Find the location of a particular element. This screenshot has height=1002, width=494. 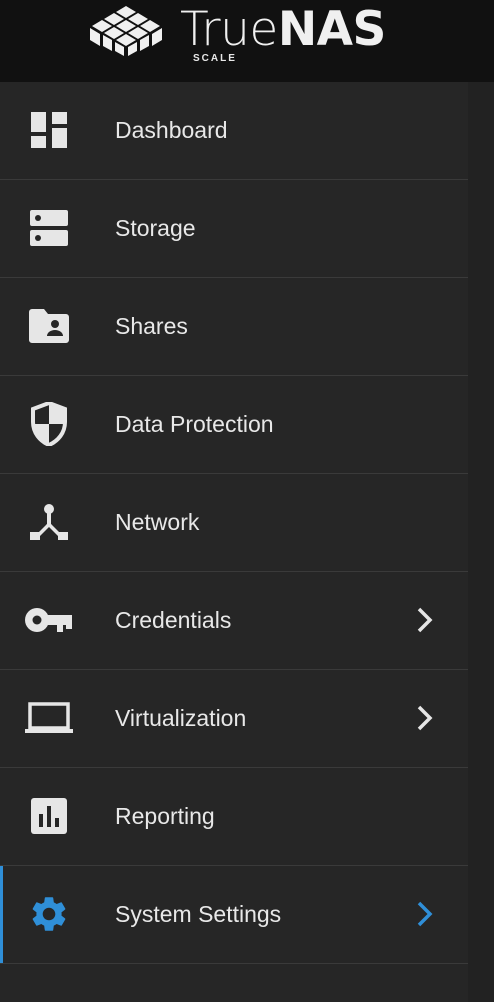

network-icon is located at coordinates (49, 522).